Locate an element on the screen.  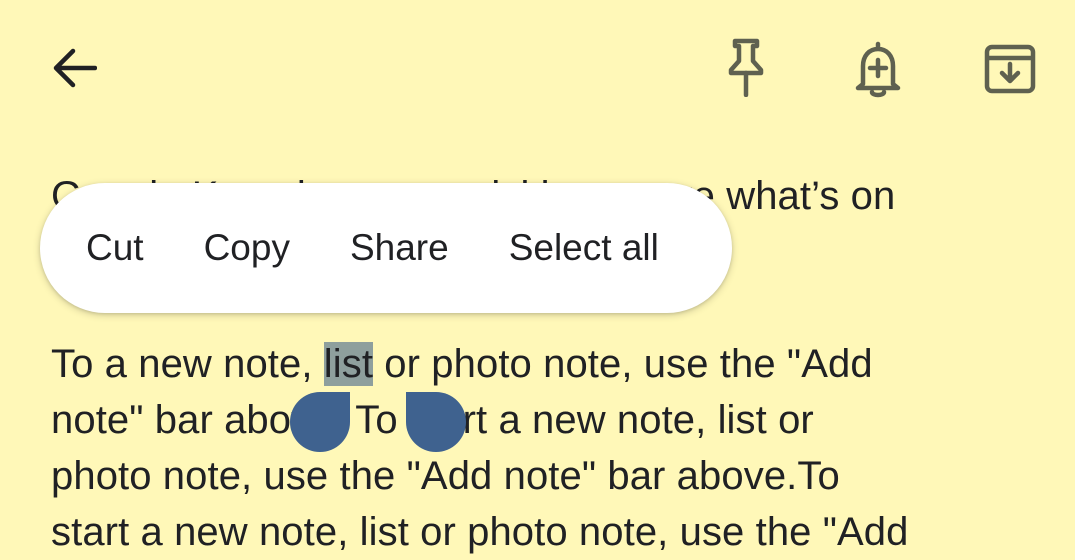
bell-plus-icon is located at coordinates (878, 71).